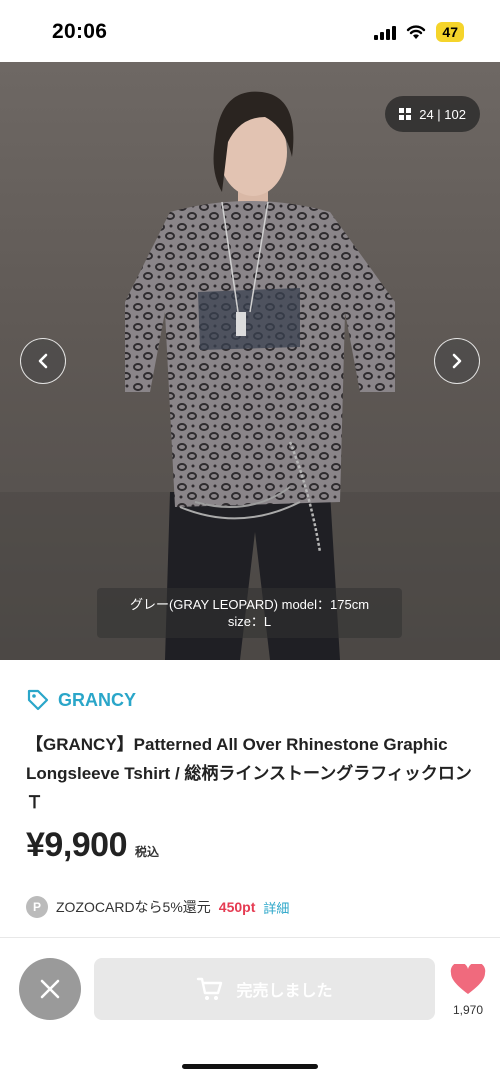 The height and width of the screenshot is (1080, 500). What do you see at coordinates (97, 699) in the screenshot?
I see `brand-name: GRANCY` at bounding box center [97, 699].